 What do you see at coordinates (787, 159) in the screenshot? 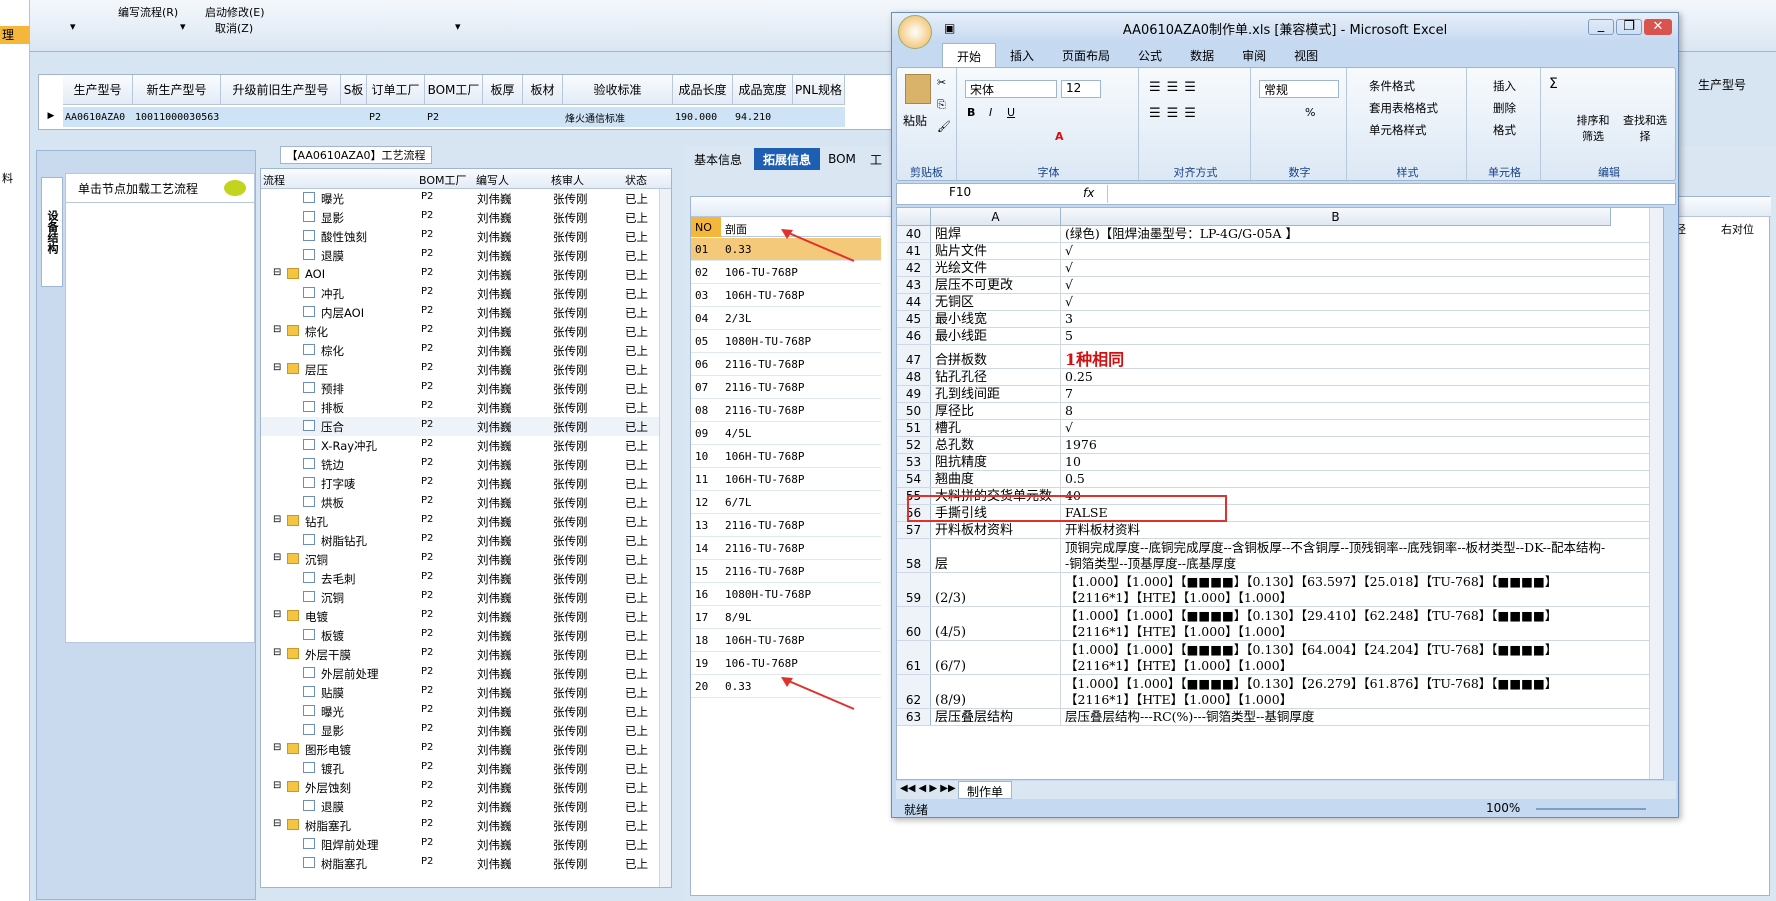
I see `tab-extended-info: 拓展信息` at bounding box center [787, 159].